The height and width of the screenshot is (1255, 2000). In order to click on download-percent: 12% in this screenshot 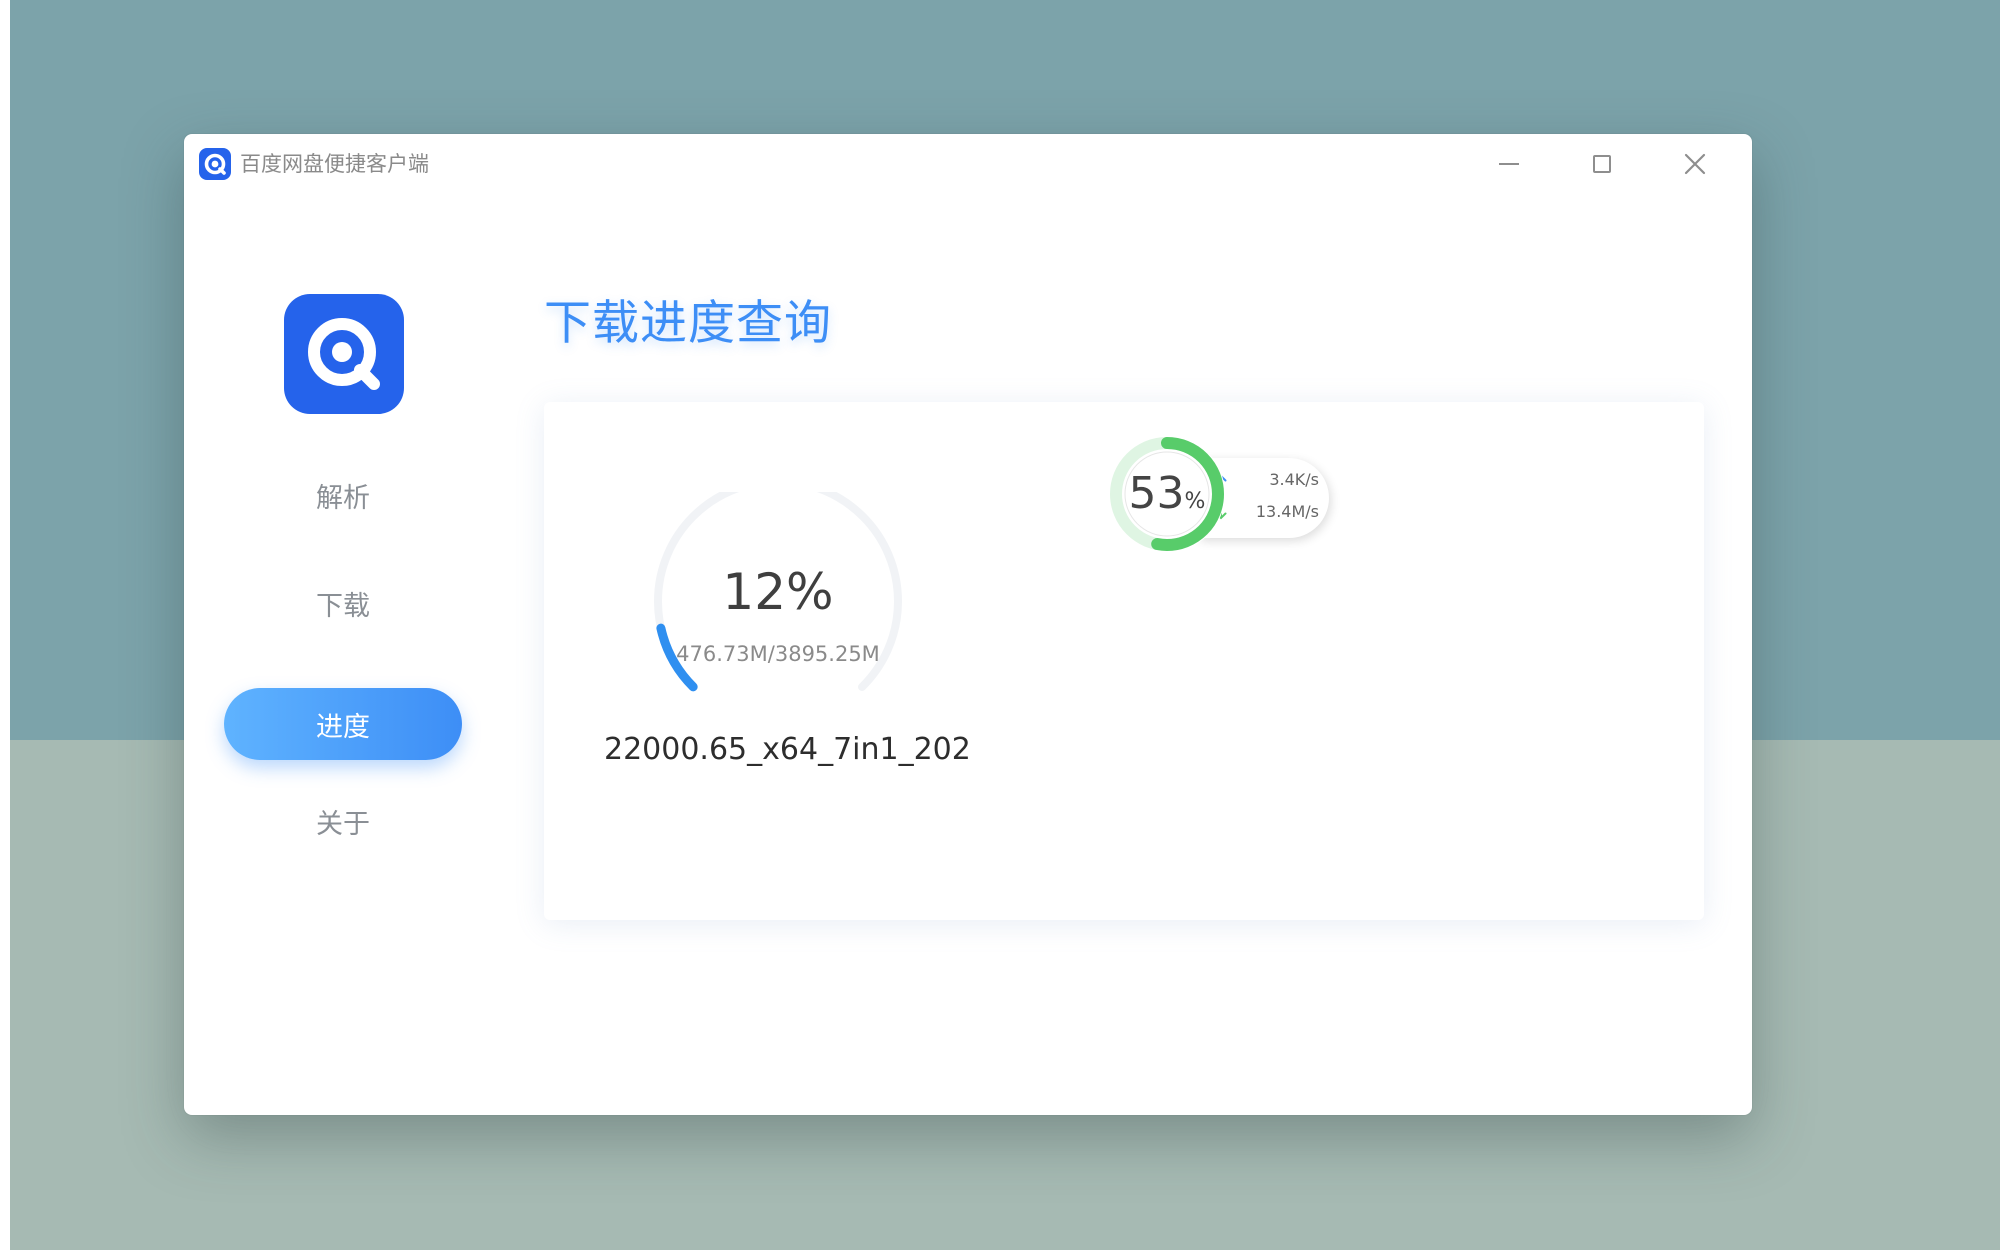, I will do `click(778, 592)`.